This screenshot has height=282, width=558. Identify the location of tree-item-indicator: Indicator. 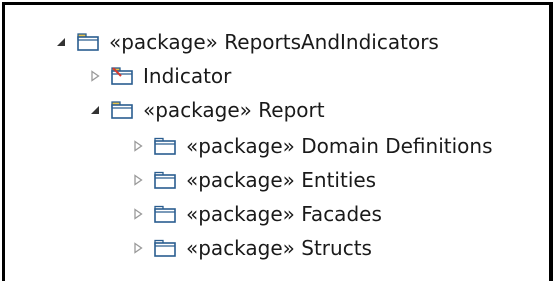
(160, 76).